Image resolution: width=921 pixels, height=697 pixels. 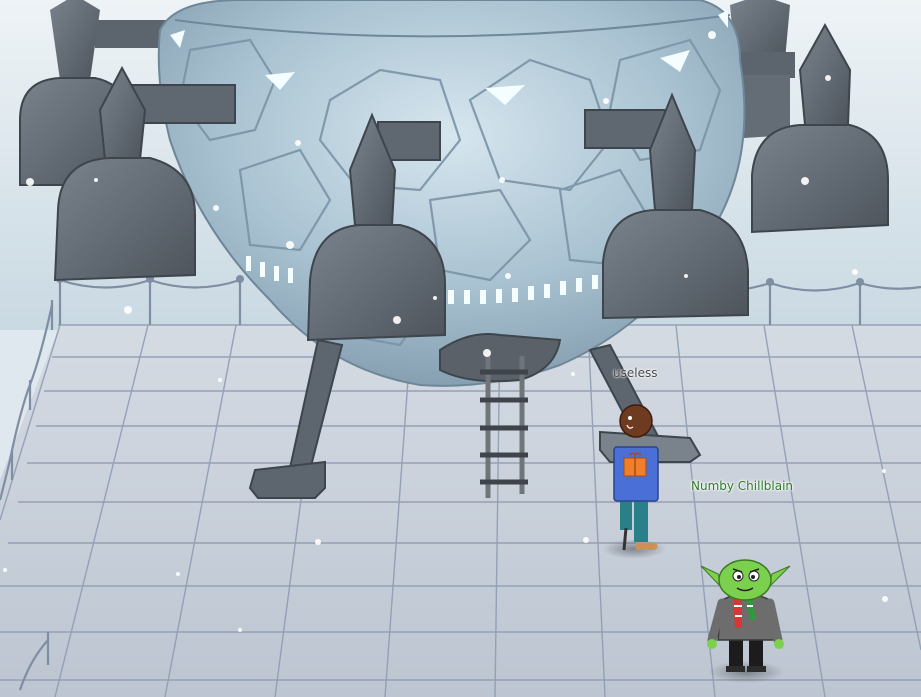 I want to click on player-name-label: useless, so click(x=635, y=373).